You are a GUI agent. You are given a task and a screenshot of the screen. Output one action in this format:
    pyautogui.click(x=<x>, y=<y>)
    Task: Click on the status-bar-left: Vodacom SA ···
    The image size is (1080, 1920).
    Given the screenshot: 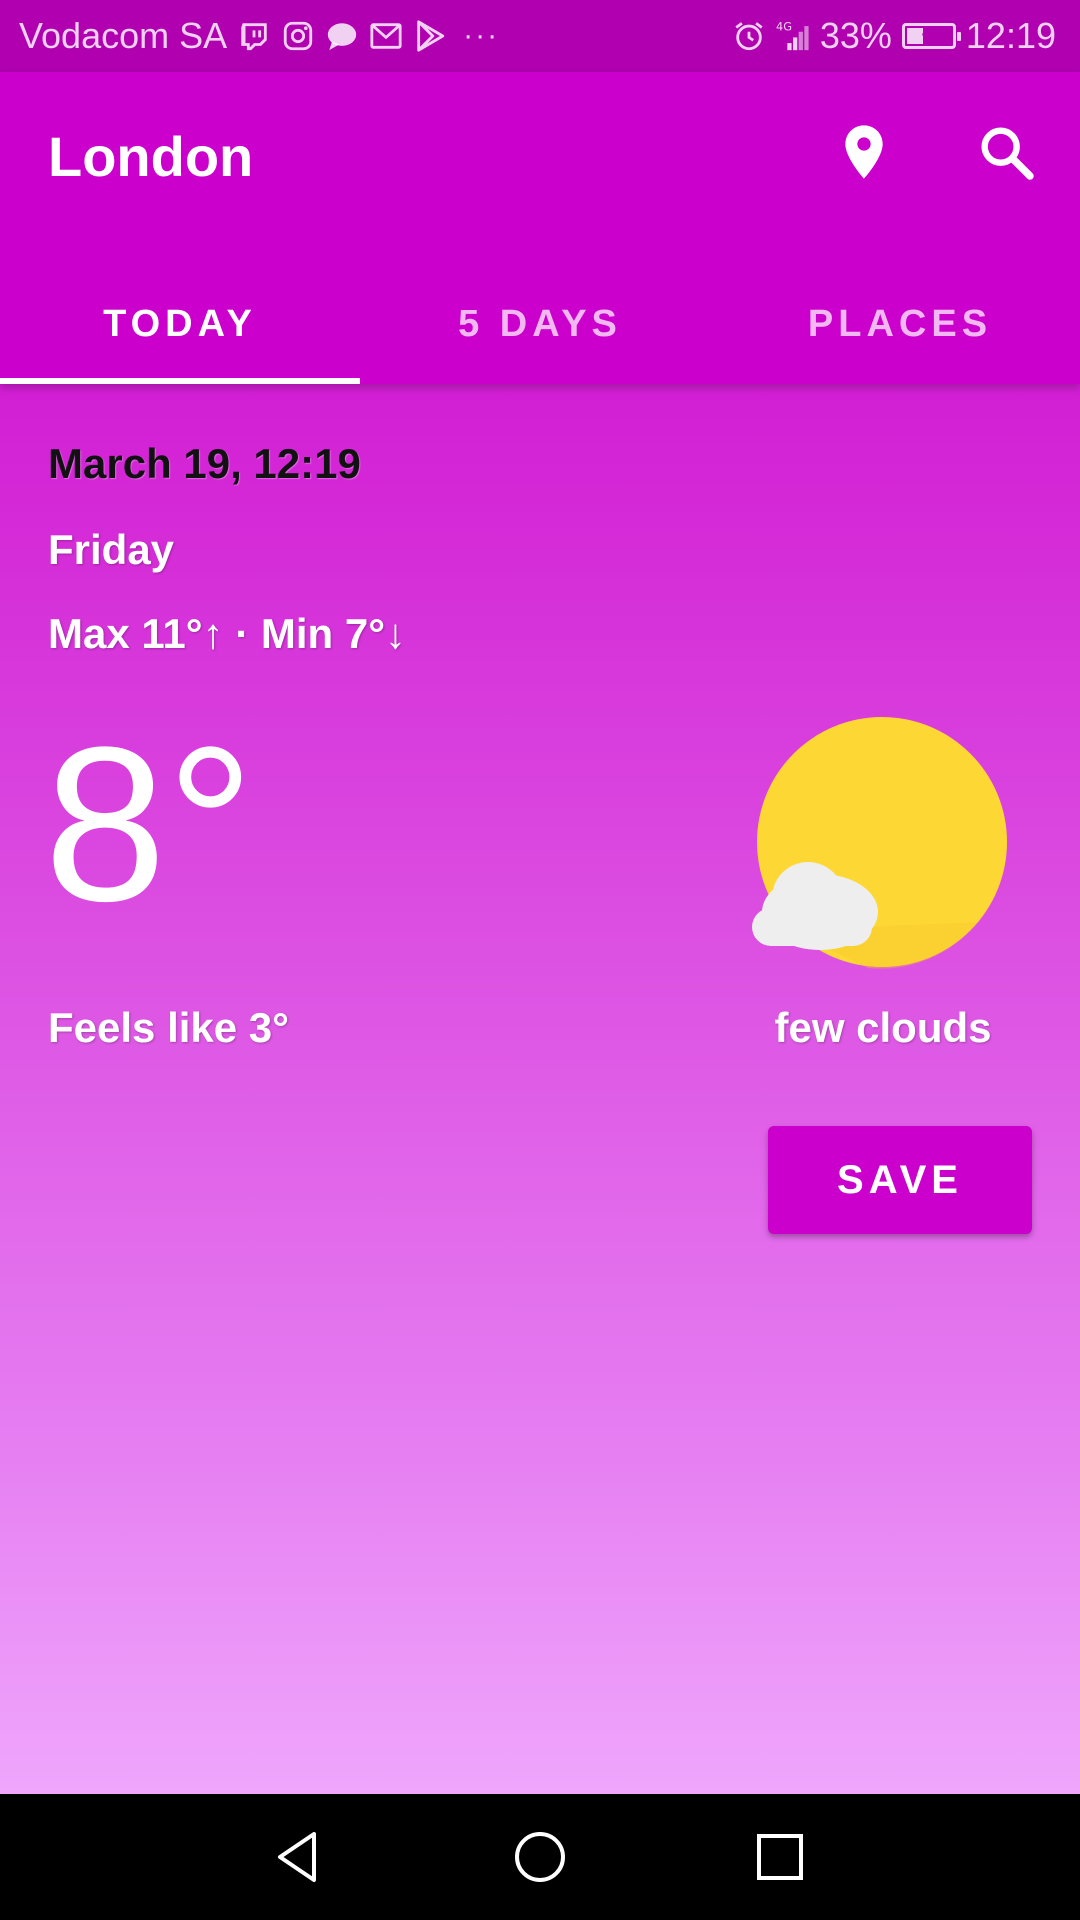 What is the action you would take?
    pyautogui.click(x=259, y=36)
    